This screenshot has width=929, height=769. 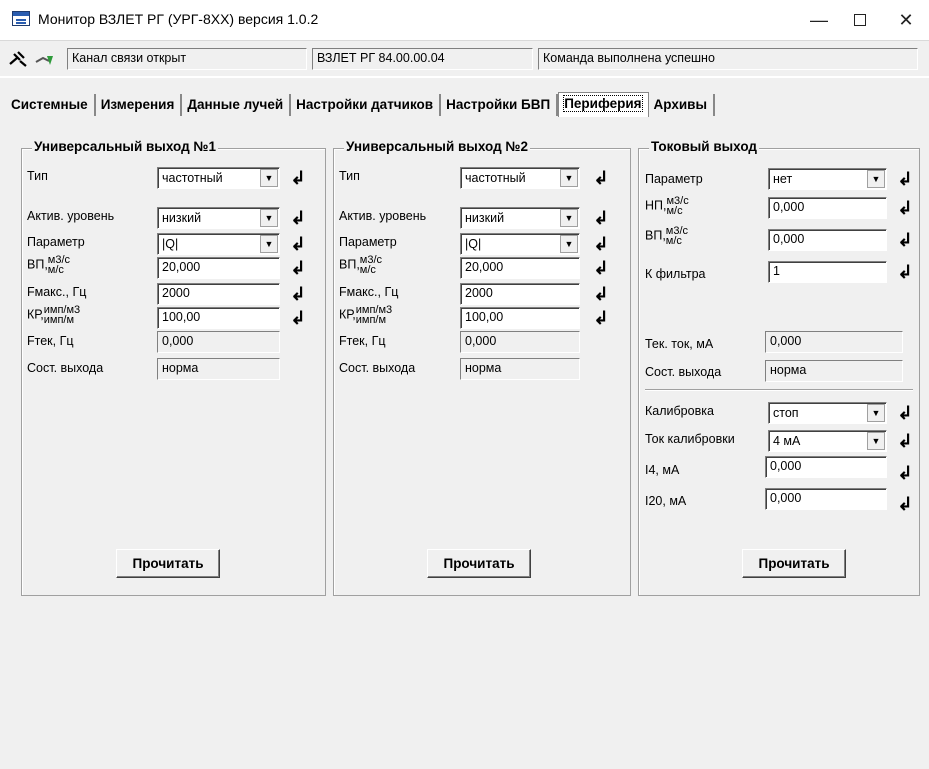 What do you see at coordinates (827, 441) in the screenshot?
I see `calibration-current-select: 4 мА ▼` at bounding box center [827, 441].